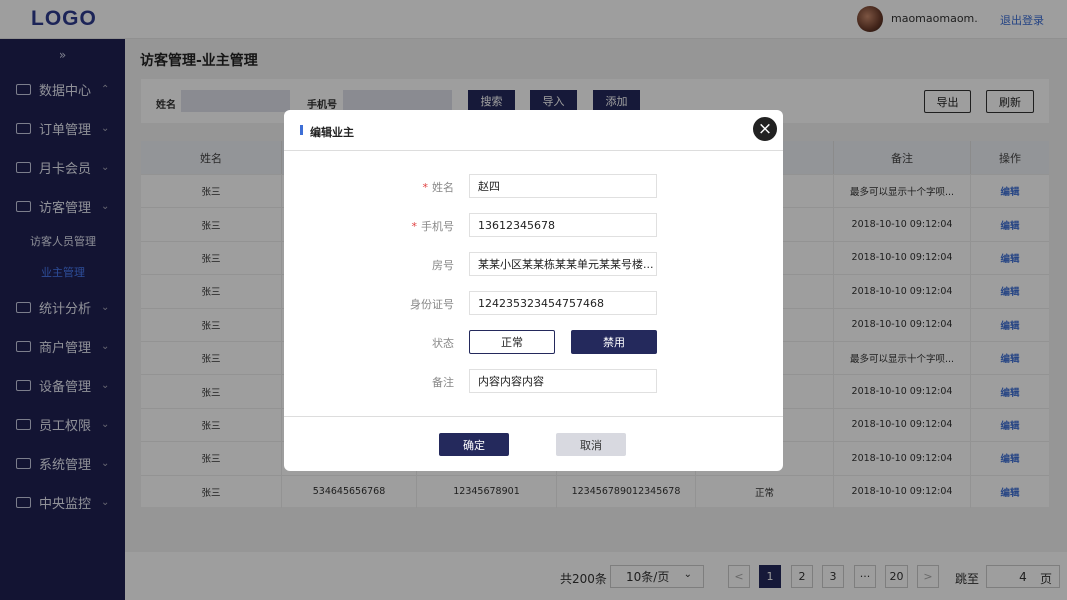 The width and height of the screenshot is (1067, 600). What do you see at coordinates (765, 129) in the screenshot?
I see `close-icon: ×` at bounding box center [765, 129].